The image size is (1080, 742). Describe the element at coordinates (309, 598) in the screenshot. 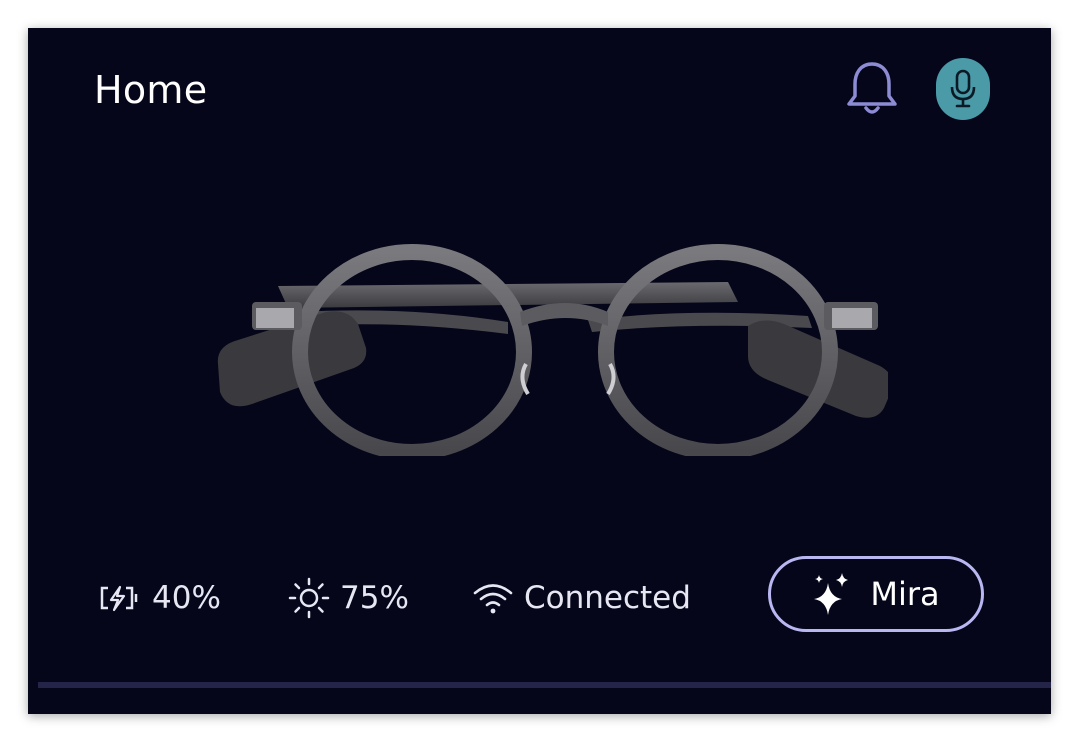

I see `sun-icon` at that location.